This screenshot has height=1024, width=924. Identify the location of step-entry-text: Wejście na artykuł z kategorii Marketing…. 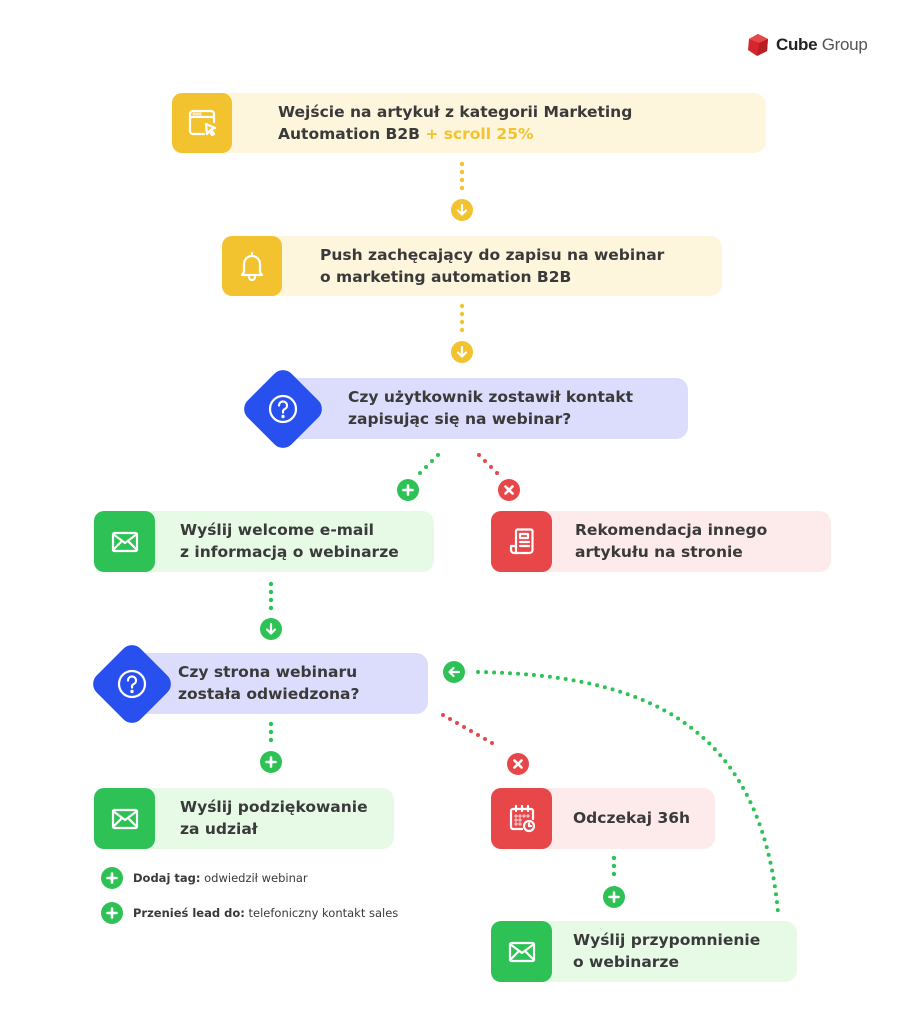
(455, 123).